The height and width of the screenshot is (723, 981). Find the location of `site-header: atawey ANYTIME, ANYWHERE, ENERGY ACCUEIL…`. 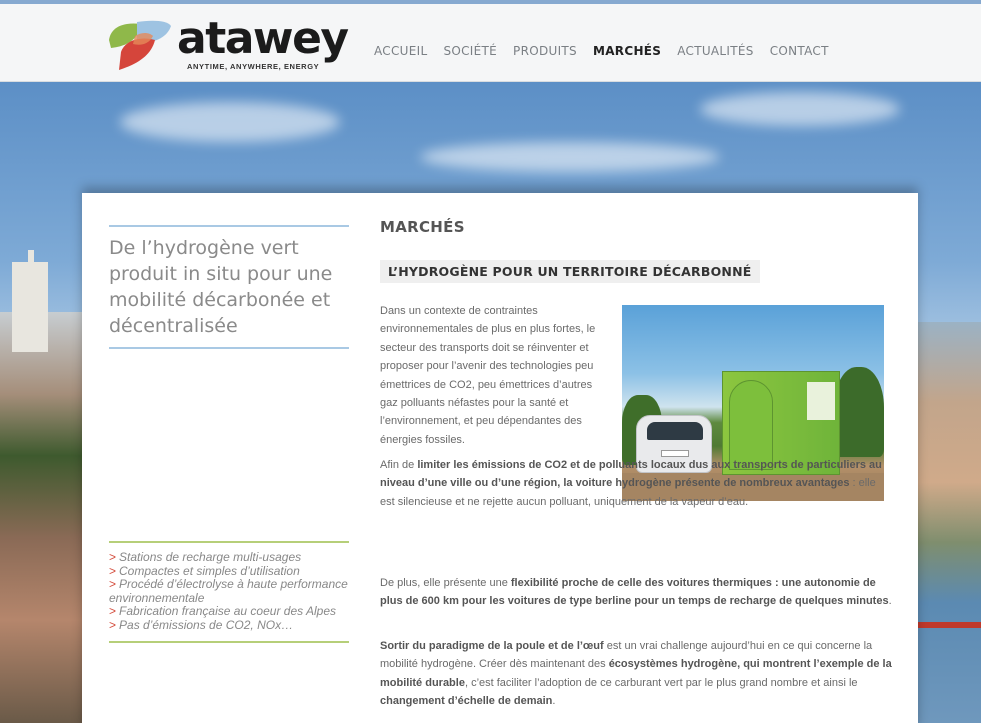

site-header: atawey ANYTIME, ANYWHERE, ENERGY ACCUEIL… is located at coordinates (490, 43).